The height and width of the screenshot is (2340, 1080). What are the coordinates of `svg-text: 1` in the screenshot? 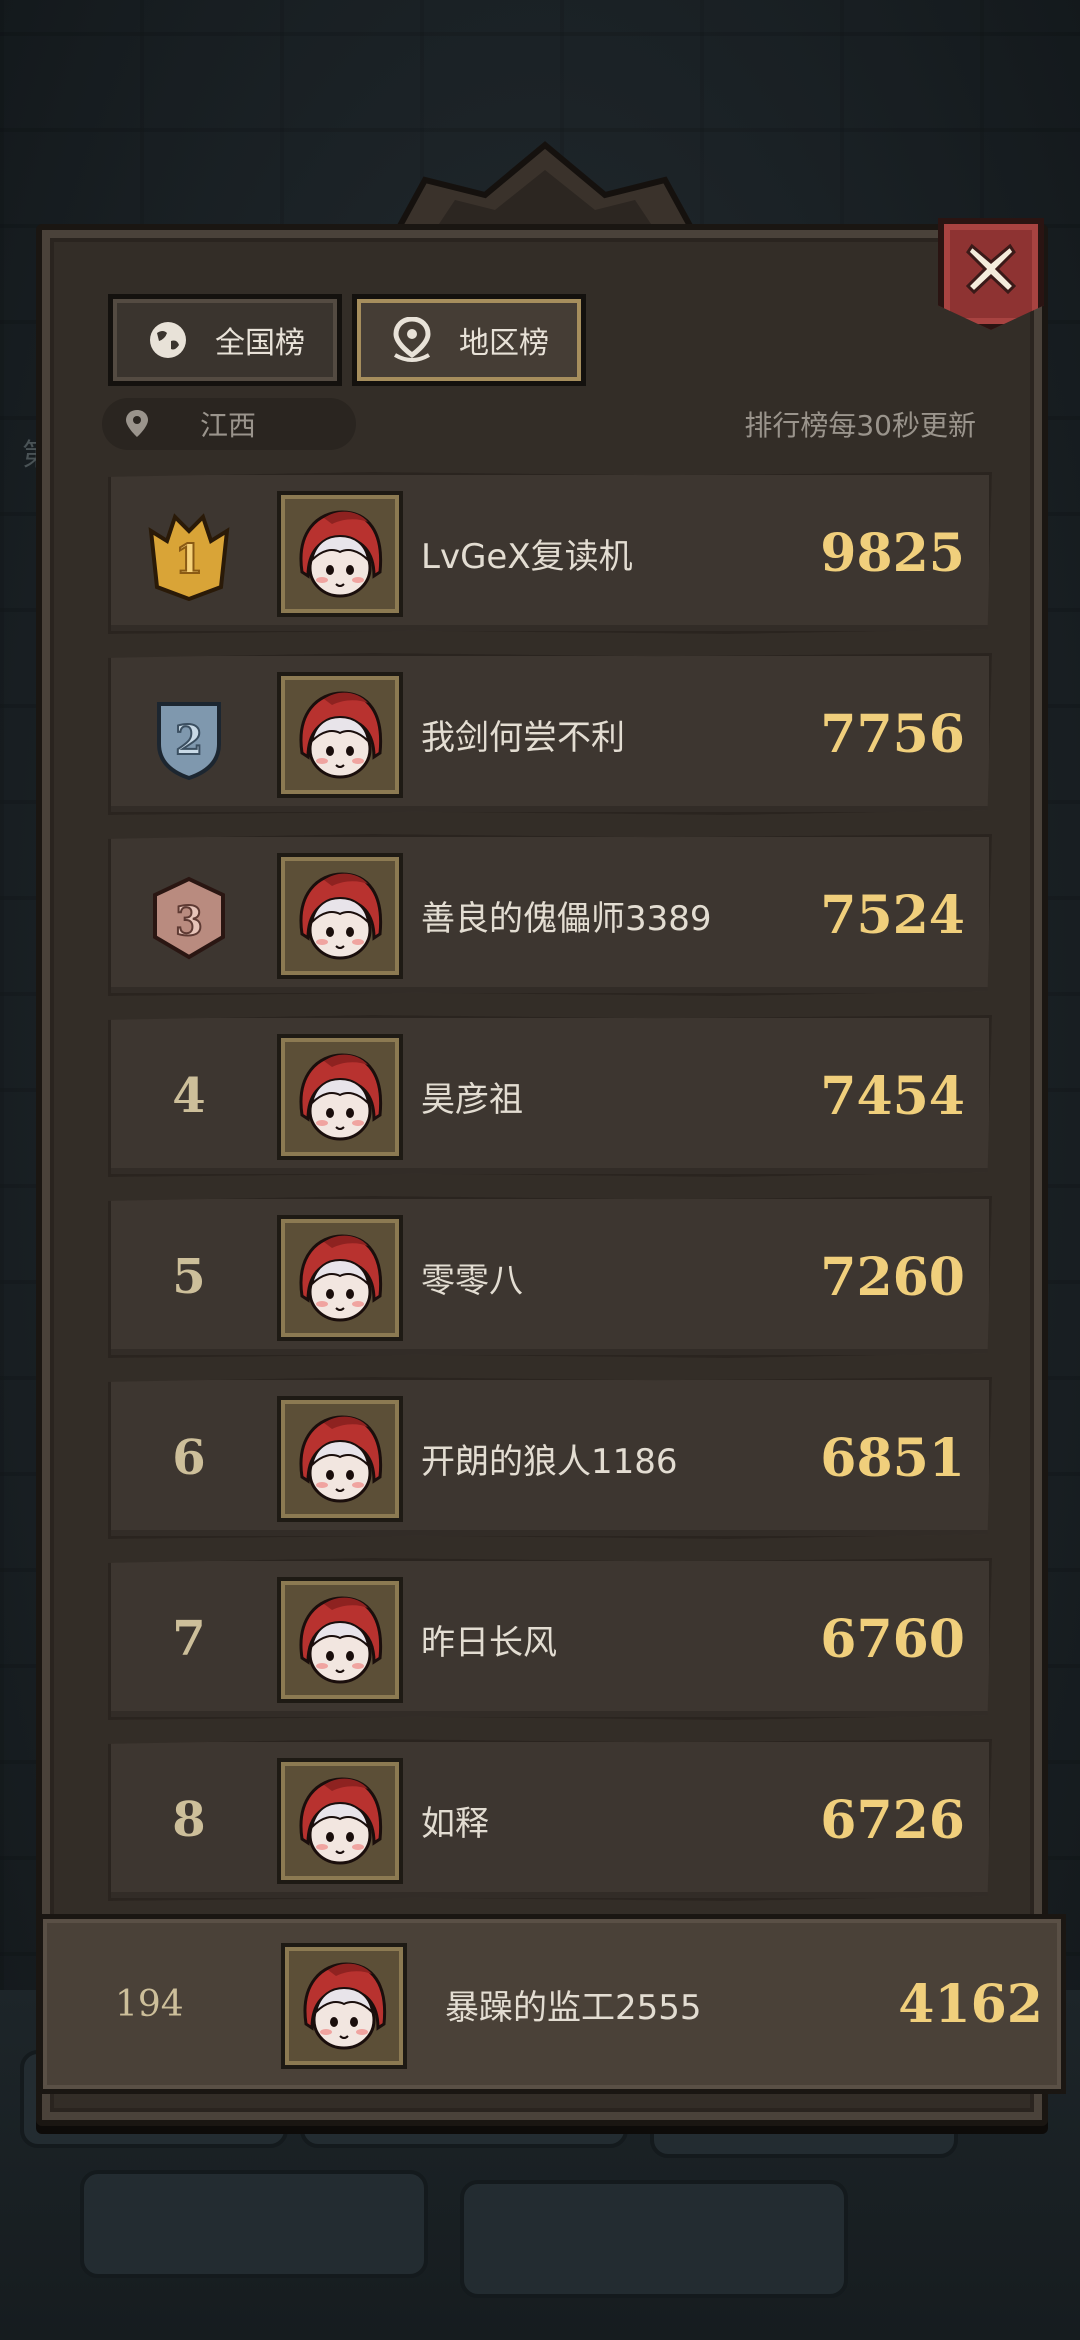 It's located at (189, 559).